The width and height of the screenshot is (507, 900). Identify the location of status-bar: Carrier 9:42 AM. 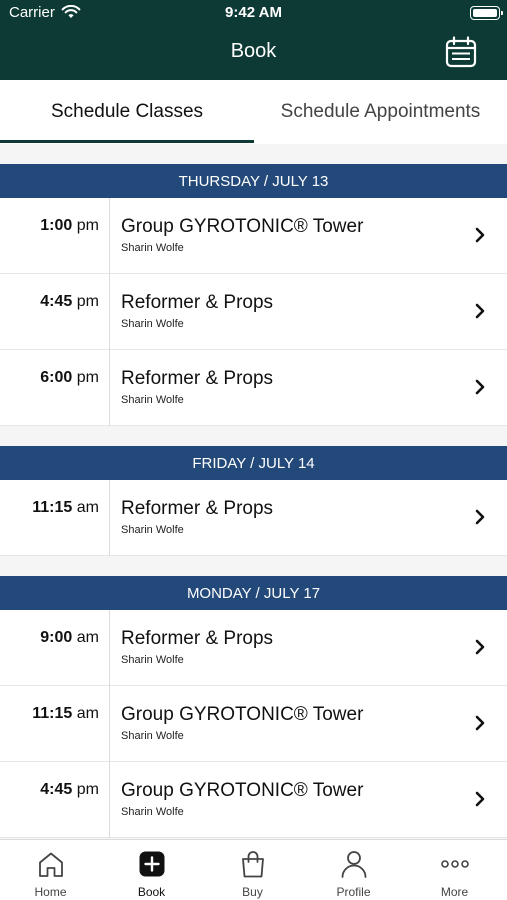
(253, 12).